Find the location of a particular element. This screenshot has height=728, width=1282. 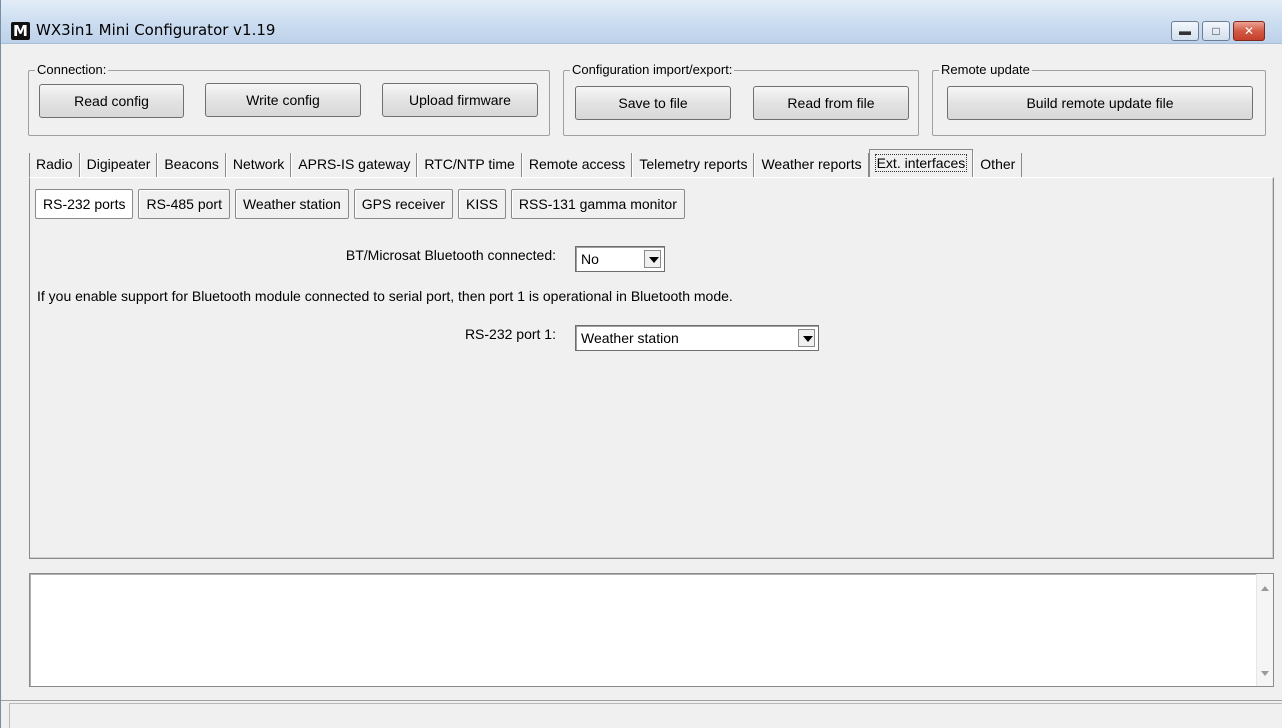

tab-ext-interfaces: Ext. interfaces is located at coordinates (921, 163).